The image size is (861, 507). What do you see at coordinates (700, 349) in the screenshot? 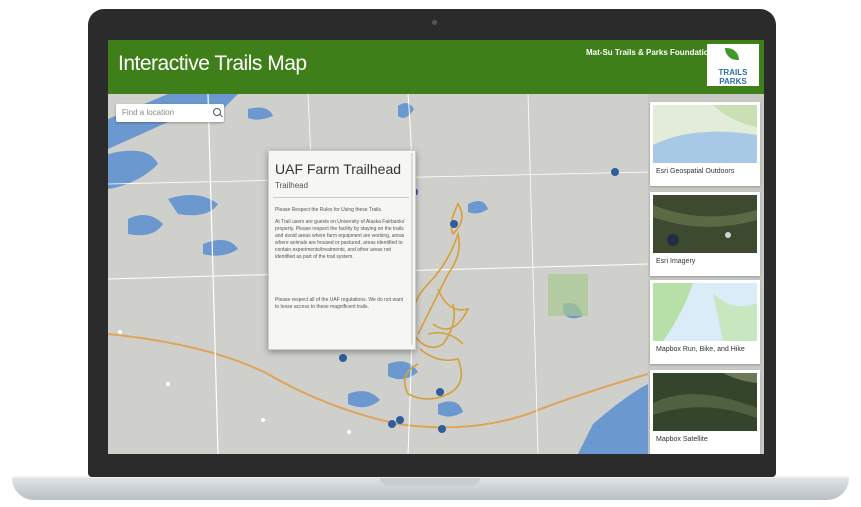
I see `basemap-label: Mapbox Run, Bike, and Hike` at bounding box center [700, 349].